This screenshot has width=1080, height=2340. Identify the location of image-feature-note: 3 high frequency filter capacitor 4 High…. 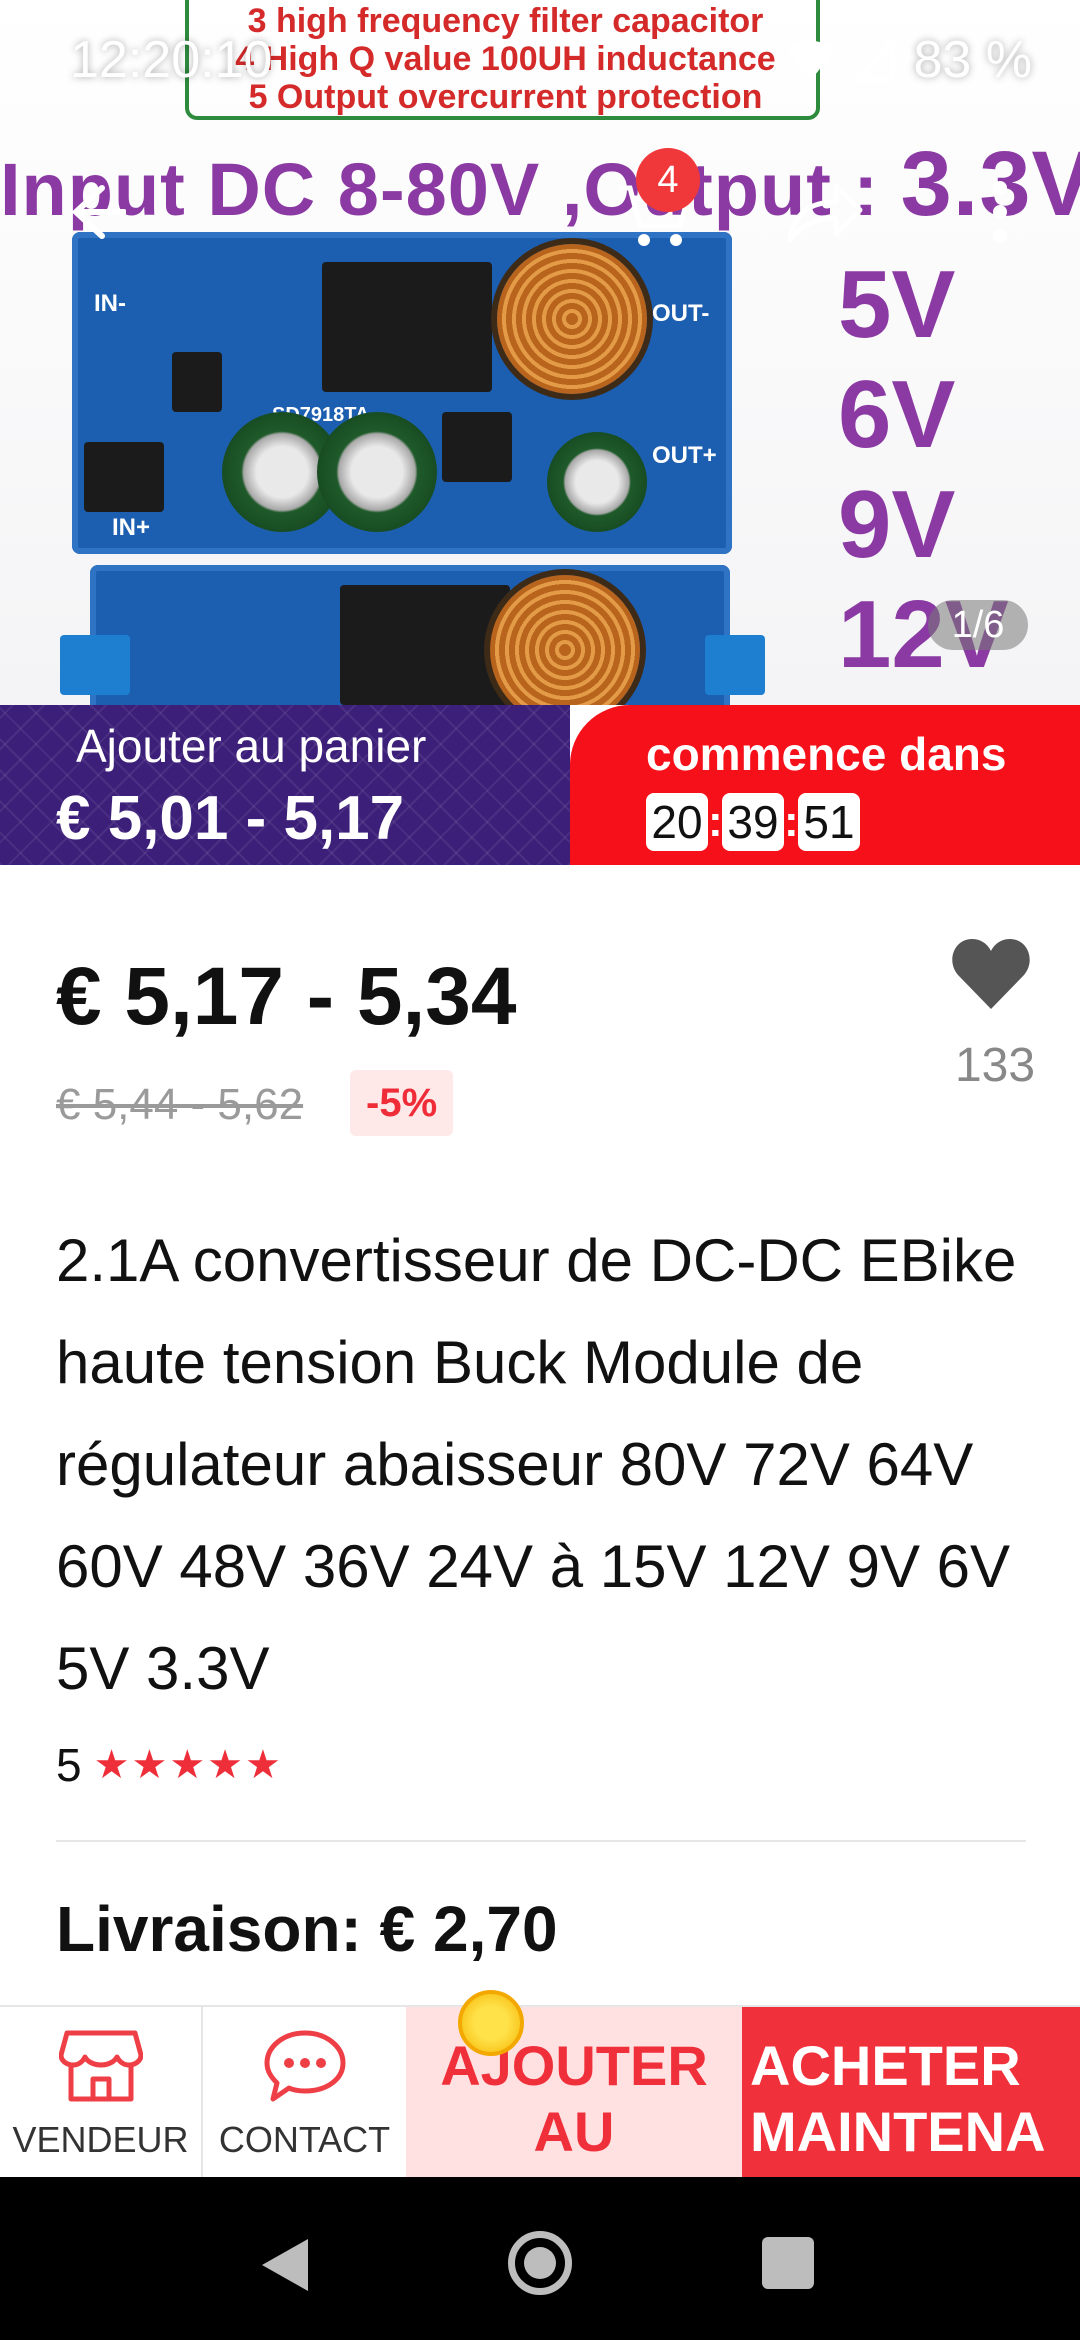
(502, 60).